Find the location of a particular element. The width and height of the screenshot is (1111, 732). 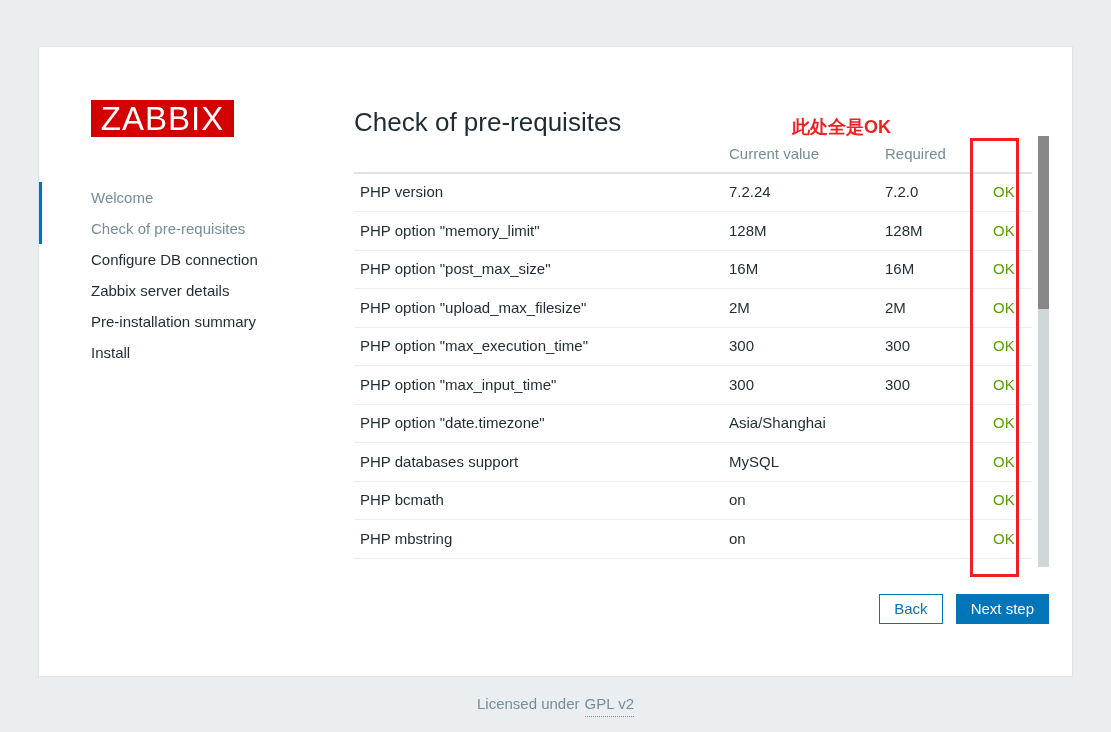

column-header: Current value is located at coordinates (774, 153).